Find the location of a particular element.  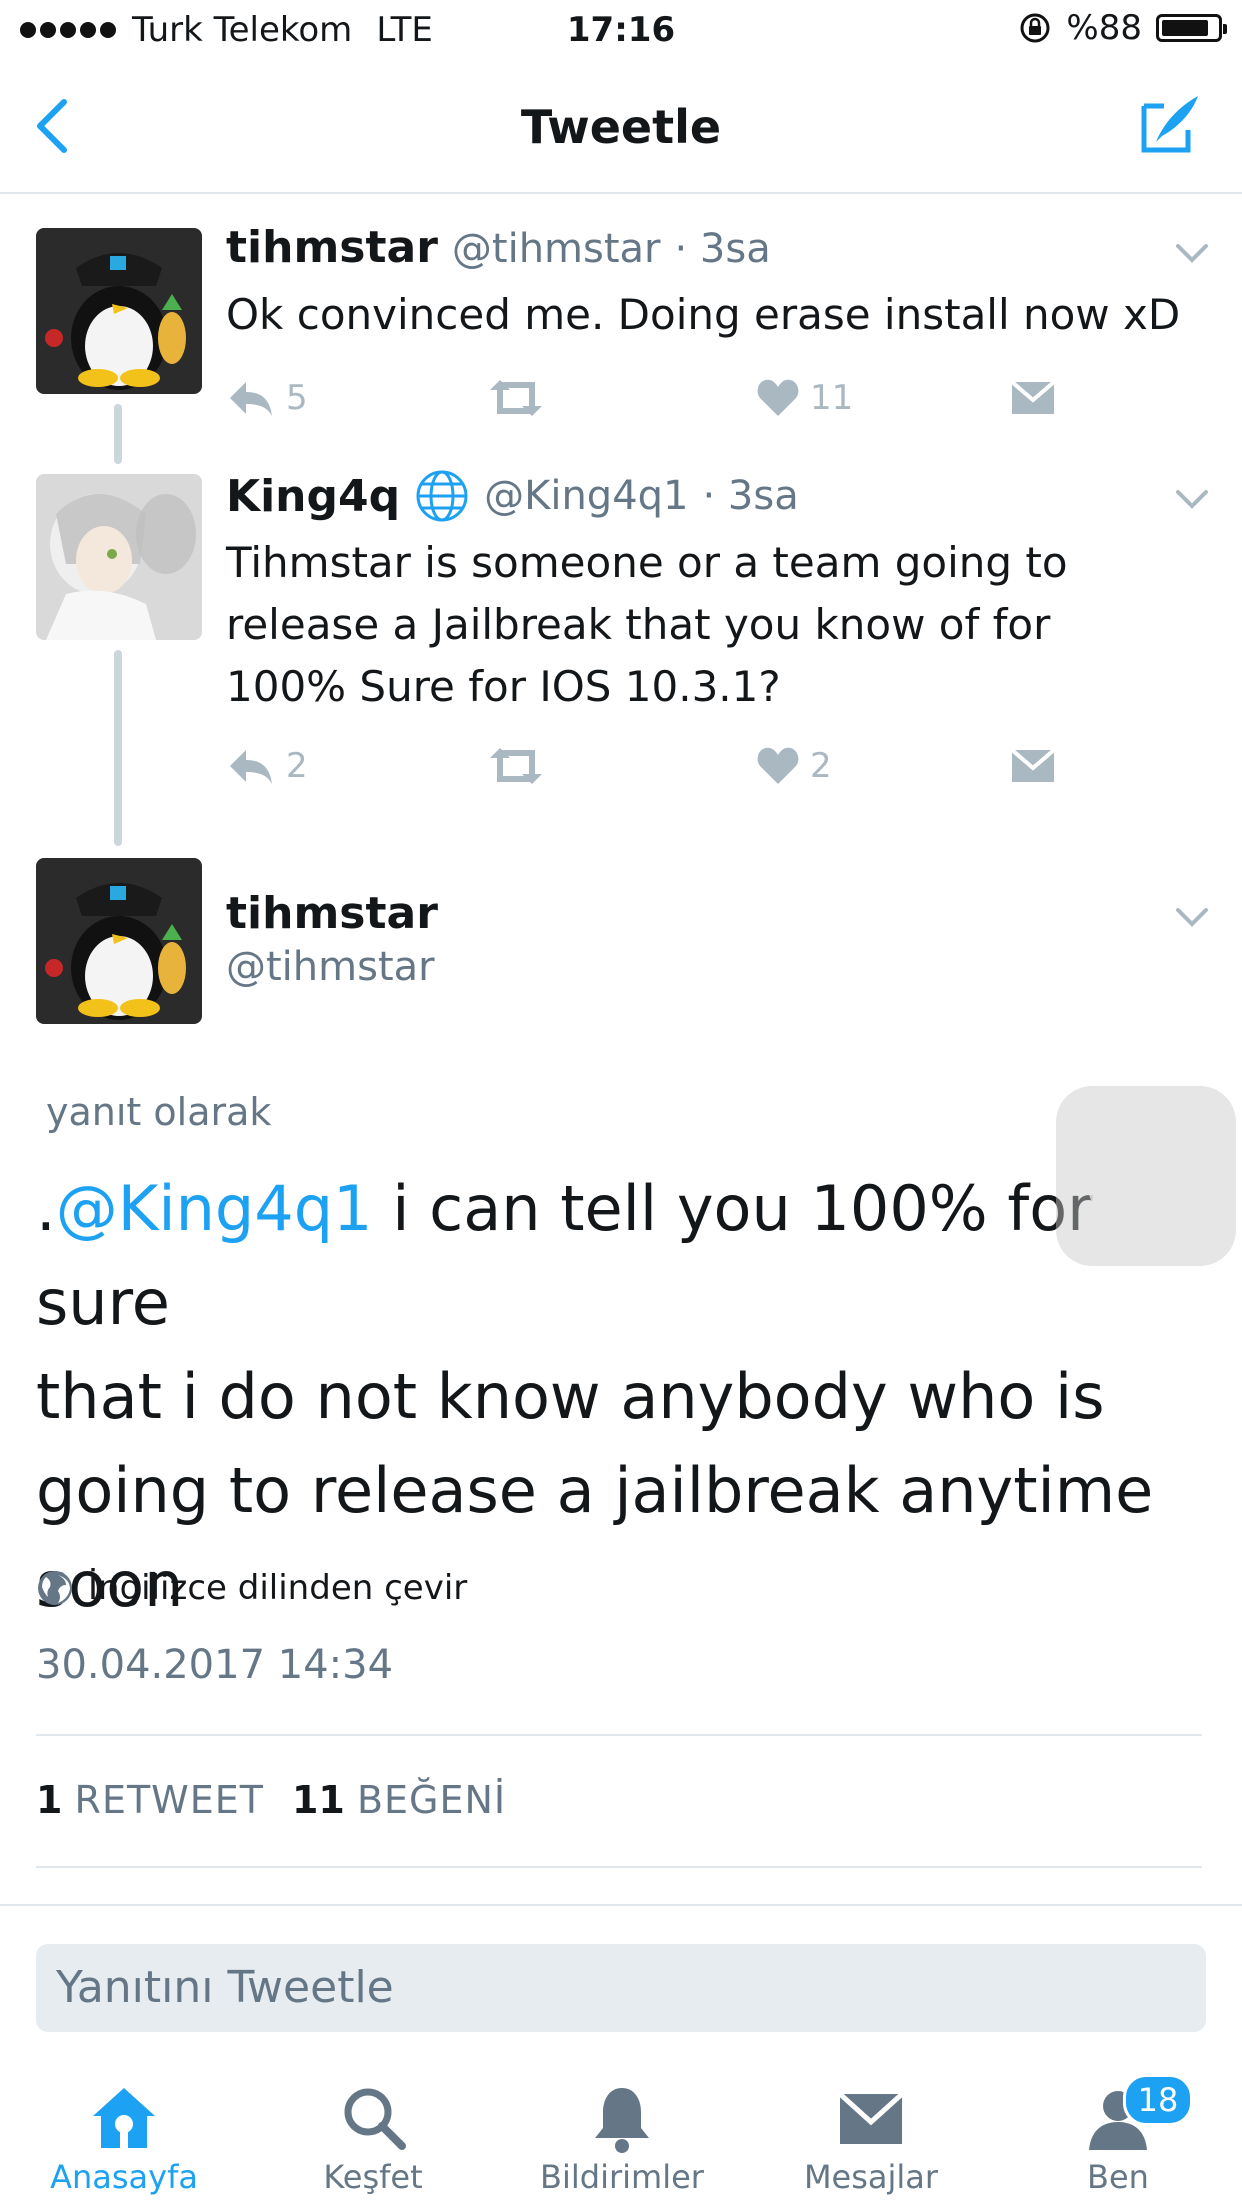

anime-avatar-icon is located at coordinates (119, 557).